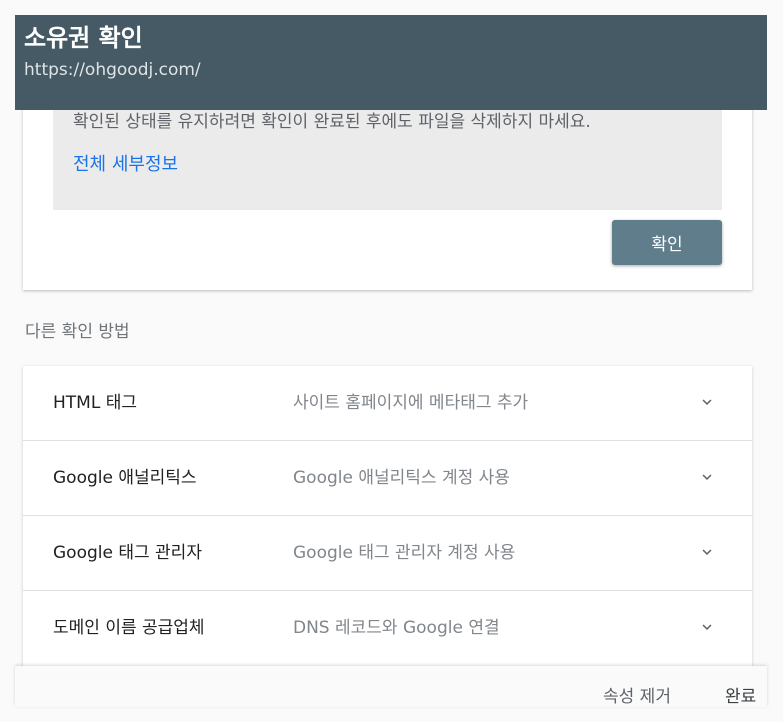 The width and height of the screenshot is (783, 722). I want to click on other-methods-label: 다른 확인 방법, so click(77, 332).